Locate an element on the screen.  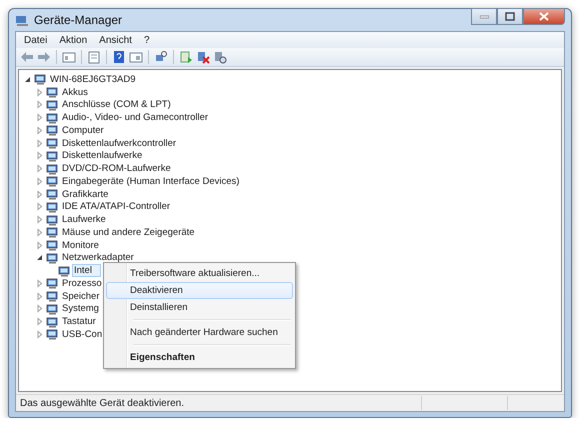
tree-item: Netzwerkadapter is located at coordinates (98, 257).